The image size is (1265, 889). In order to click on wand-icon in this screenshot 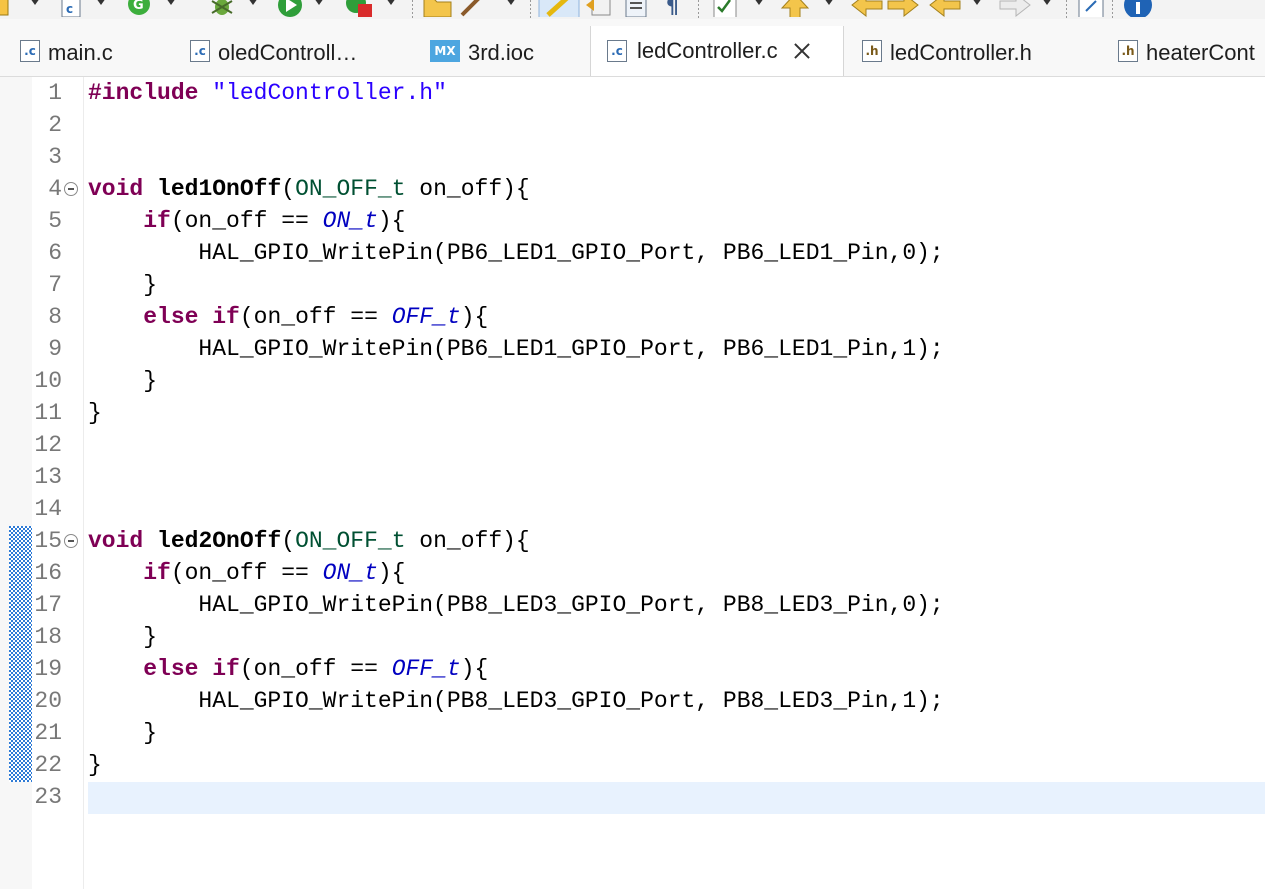, I will do `click(474, 8)`.